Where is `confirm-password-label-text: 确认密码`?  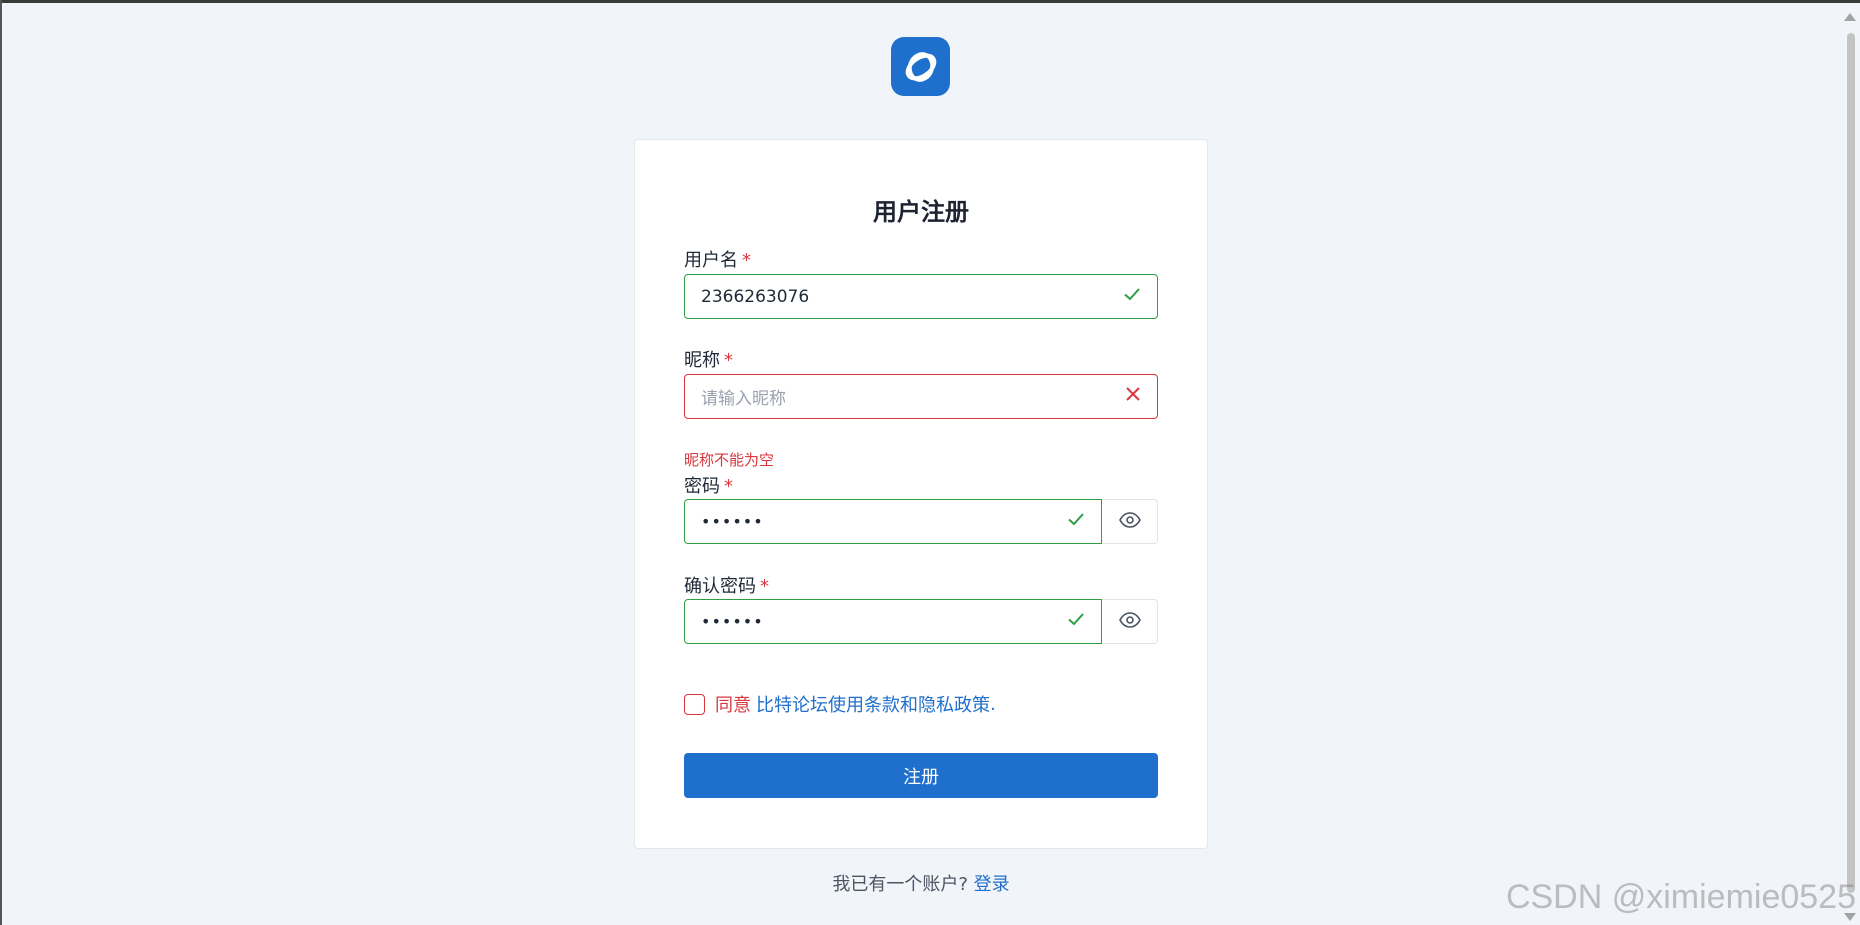
confirm-password-label-text: 确认密码 is located at coordinates (720, 586).